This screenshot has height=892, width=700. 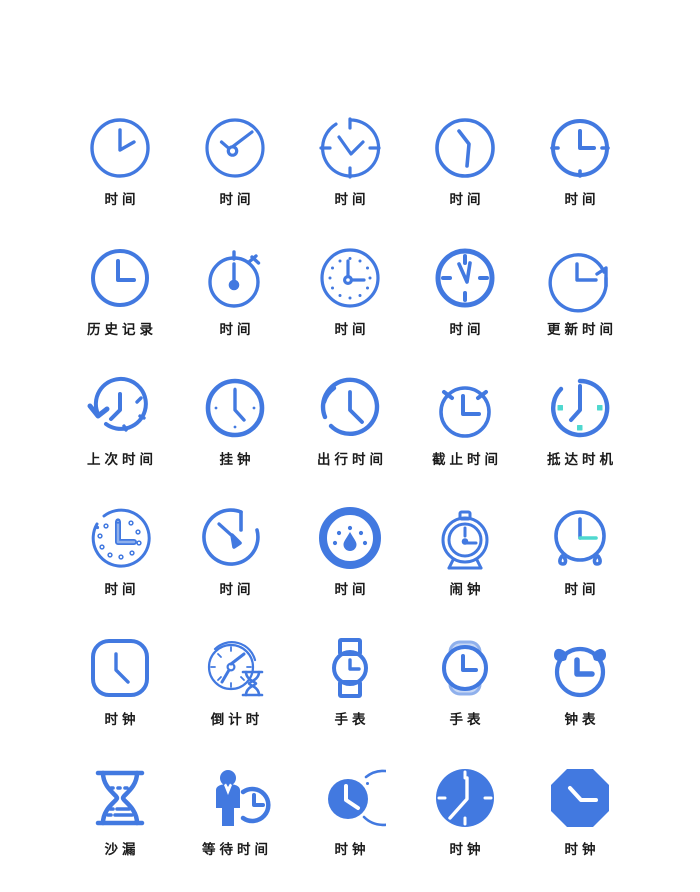 I want to click on clock-thick-ring-ticks-icon, so click(x=465, y=278).